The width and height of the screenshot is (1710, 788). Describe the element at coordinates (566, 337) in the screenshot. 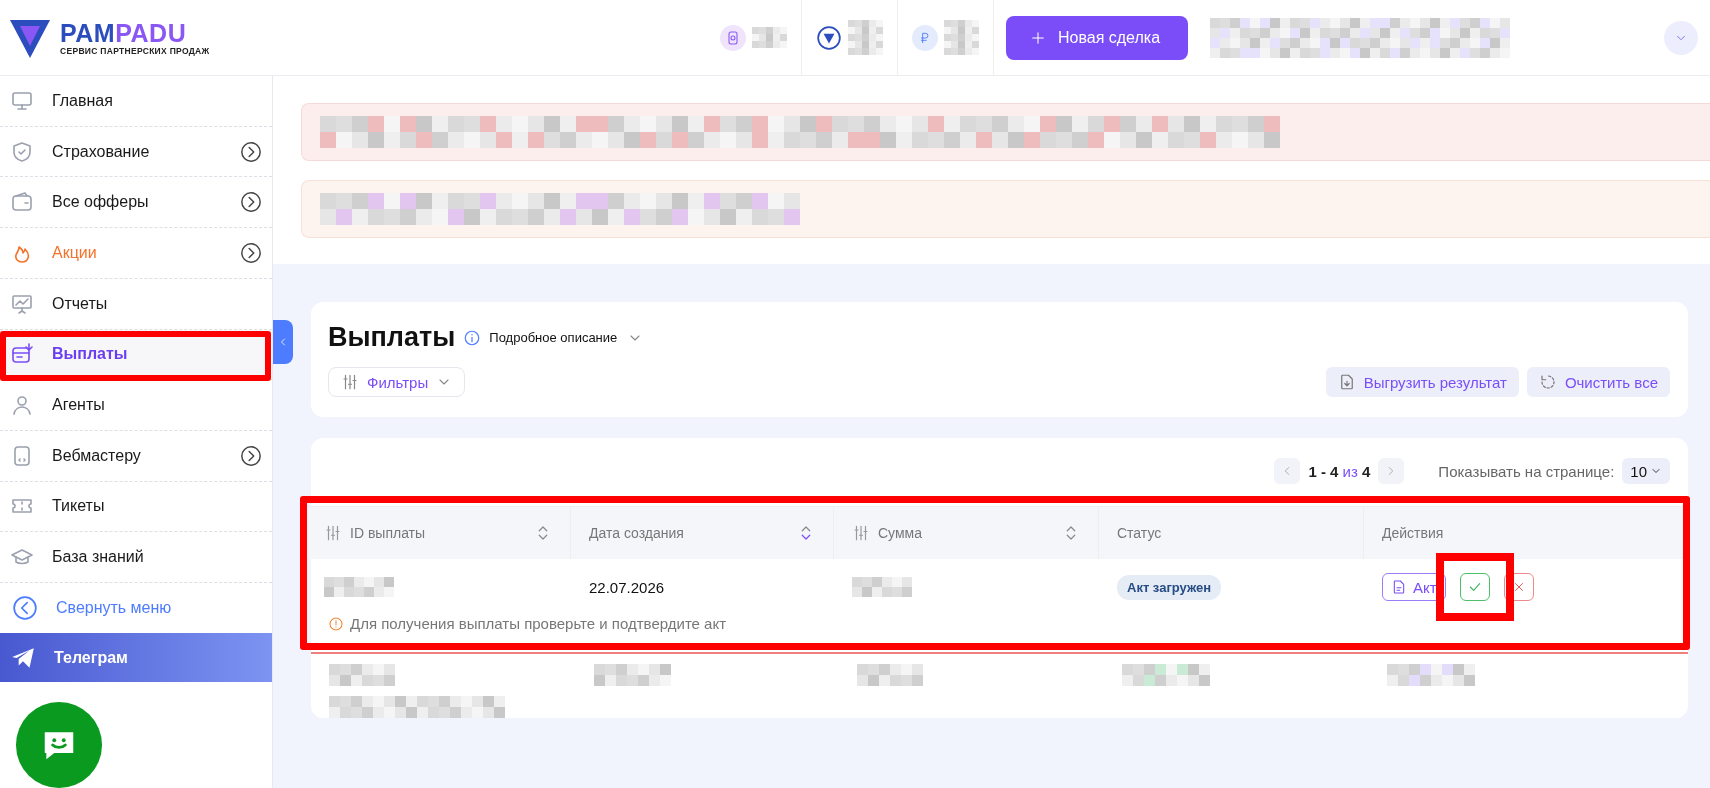

I see `description-toggle: Подробное описание` at that location.